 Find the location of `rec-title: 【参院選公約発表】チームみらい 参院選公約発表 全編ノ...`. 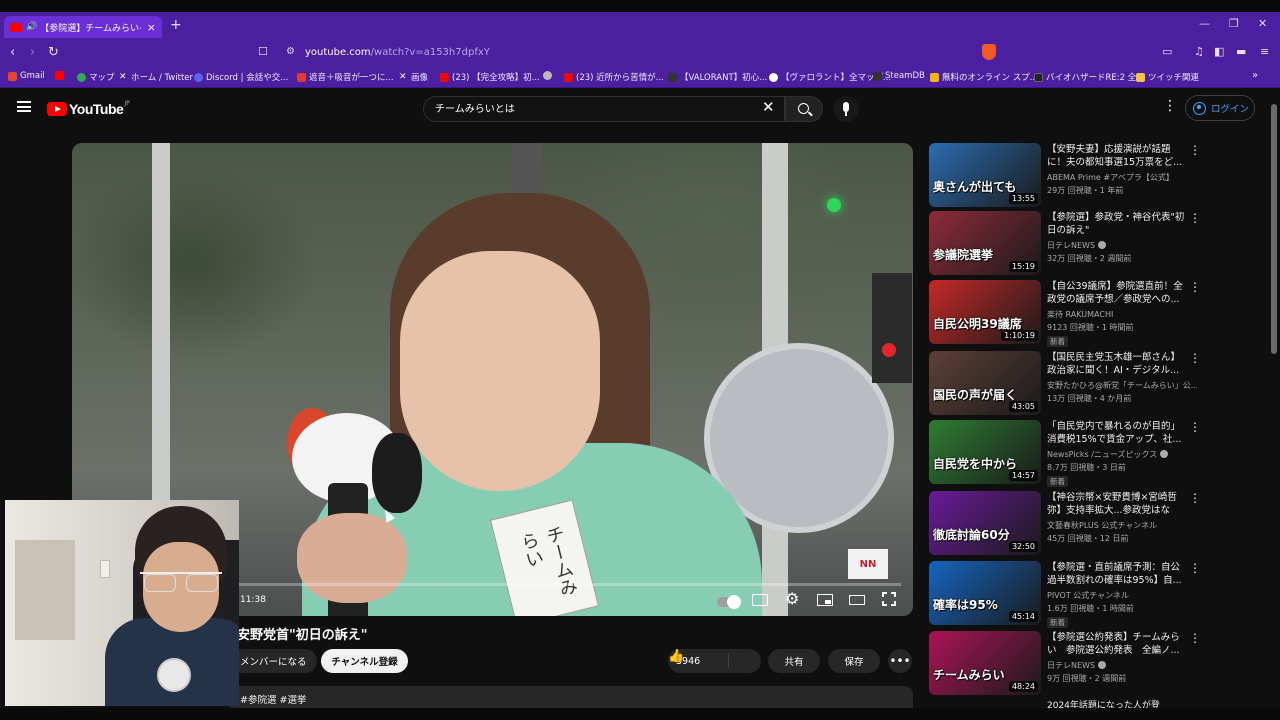

rec-title: 【参院選公約発表】チームみらい 参院選公約発表 全編ノ... is located at coordinates (1117, 644).